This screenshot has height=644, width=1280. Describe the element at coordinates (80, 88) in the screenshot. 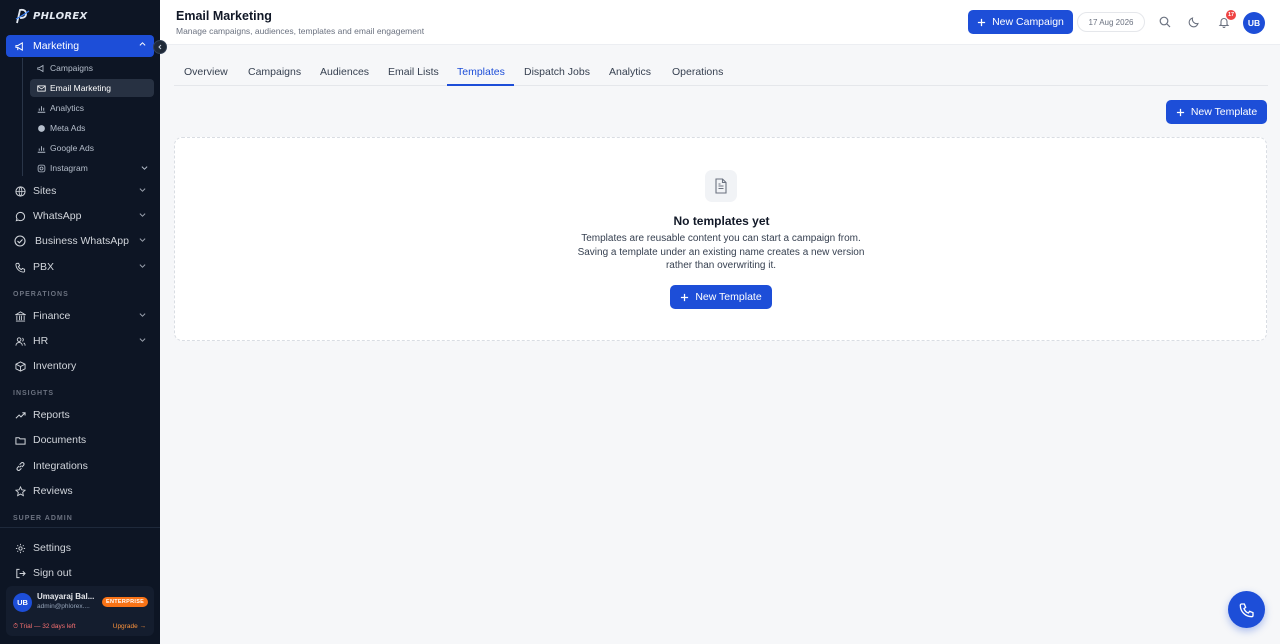

I see `sidebar-subitem-label: Email Marketing` at that location.